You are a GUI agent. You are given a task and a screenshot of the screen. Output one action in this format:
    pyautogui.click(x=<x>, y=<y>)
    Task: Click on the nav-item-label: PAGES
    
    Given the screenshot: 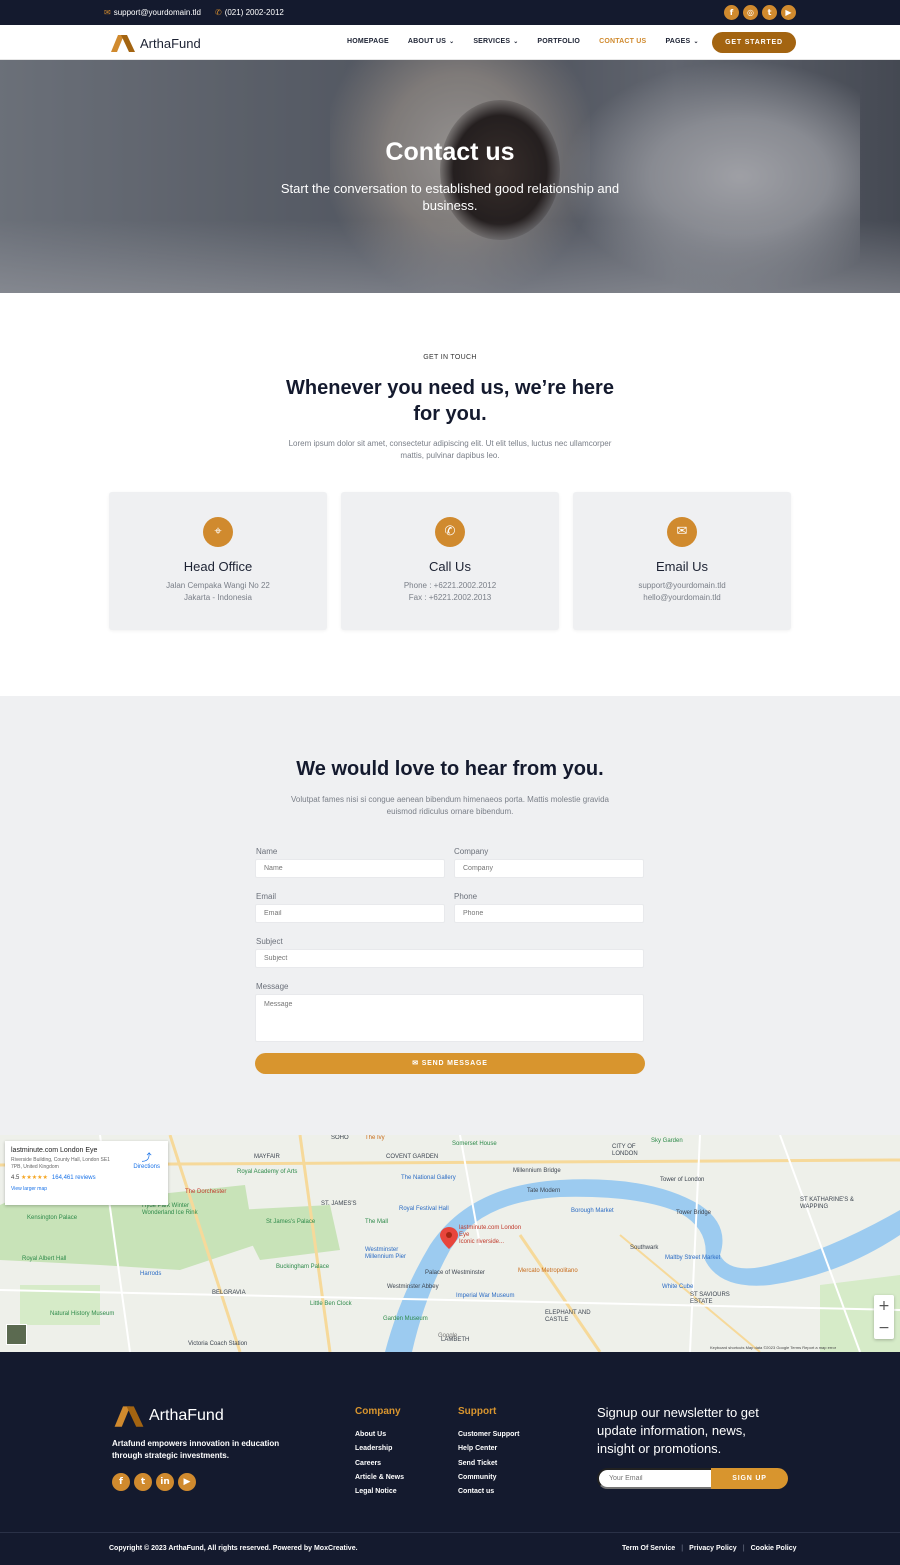 What is the action you would take?
    pyautogui.click(x=678, y=41)
    